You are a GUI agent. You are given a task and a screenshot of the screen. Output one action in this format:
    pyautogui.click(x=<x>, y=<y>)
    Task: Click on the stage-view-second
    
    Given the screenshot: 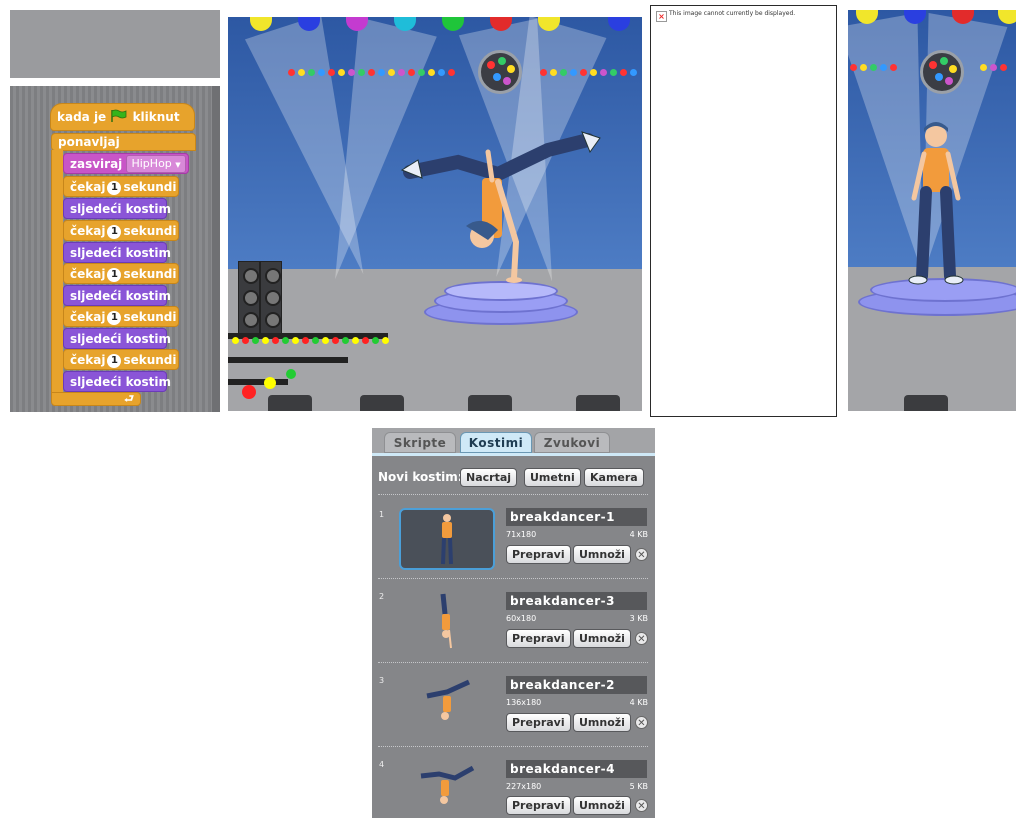 What is the action you would take?
    pyautogui.click(x=932, y=210)
    